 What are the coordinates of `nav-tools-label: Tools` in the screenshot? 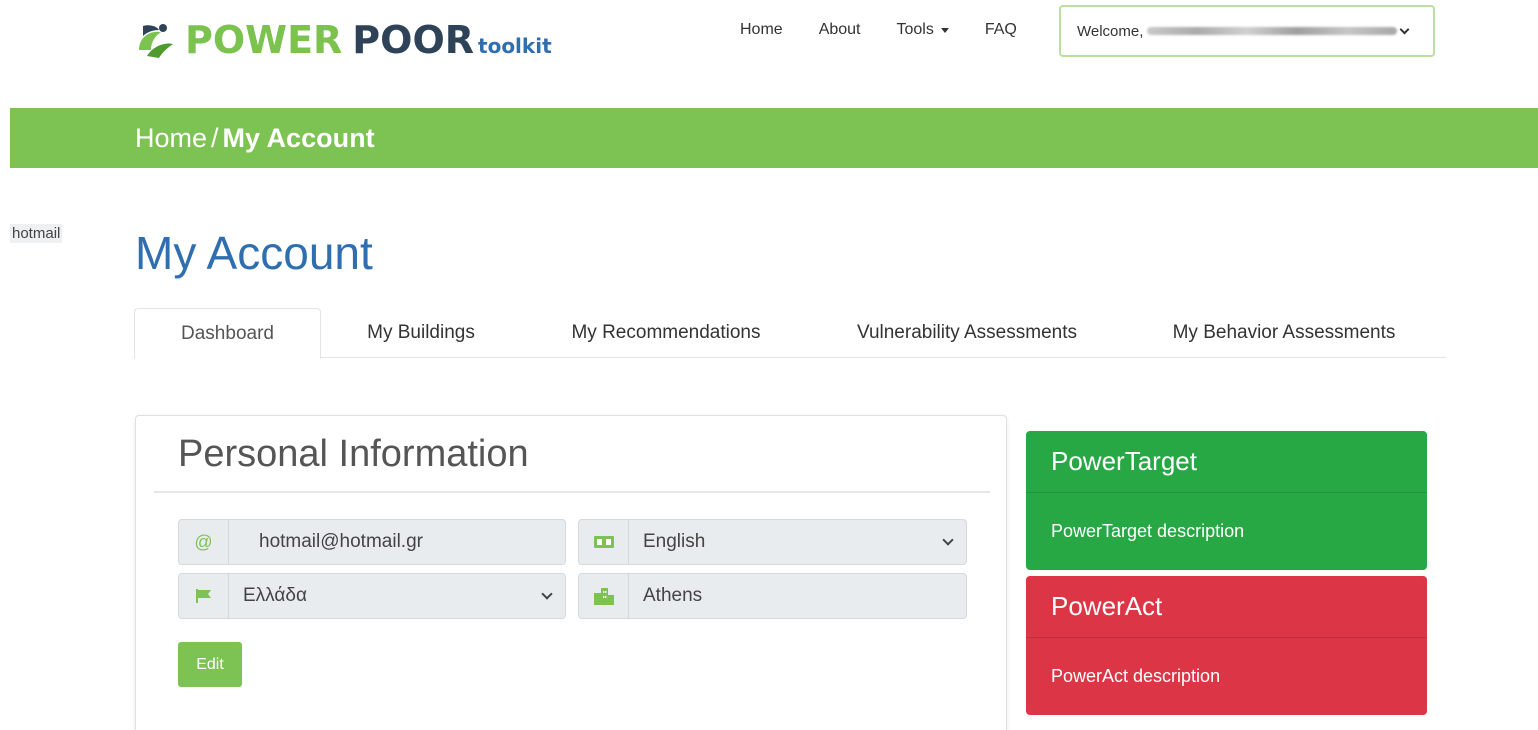 It's located at (915, 29).